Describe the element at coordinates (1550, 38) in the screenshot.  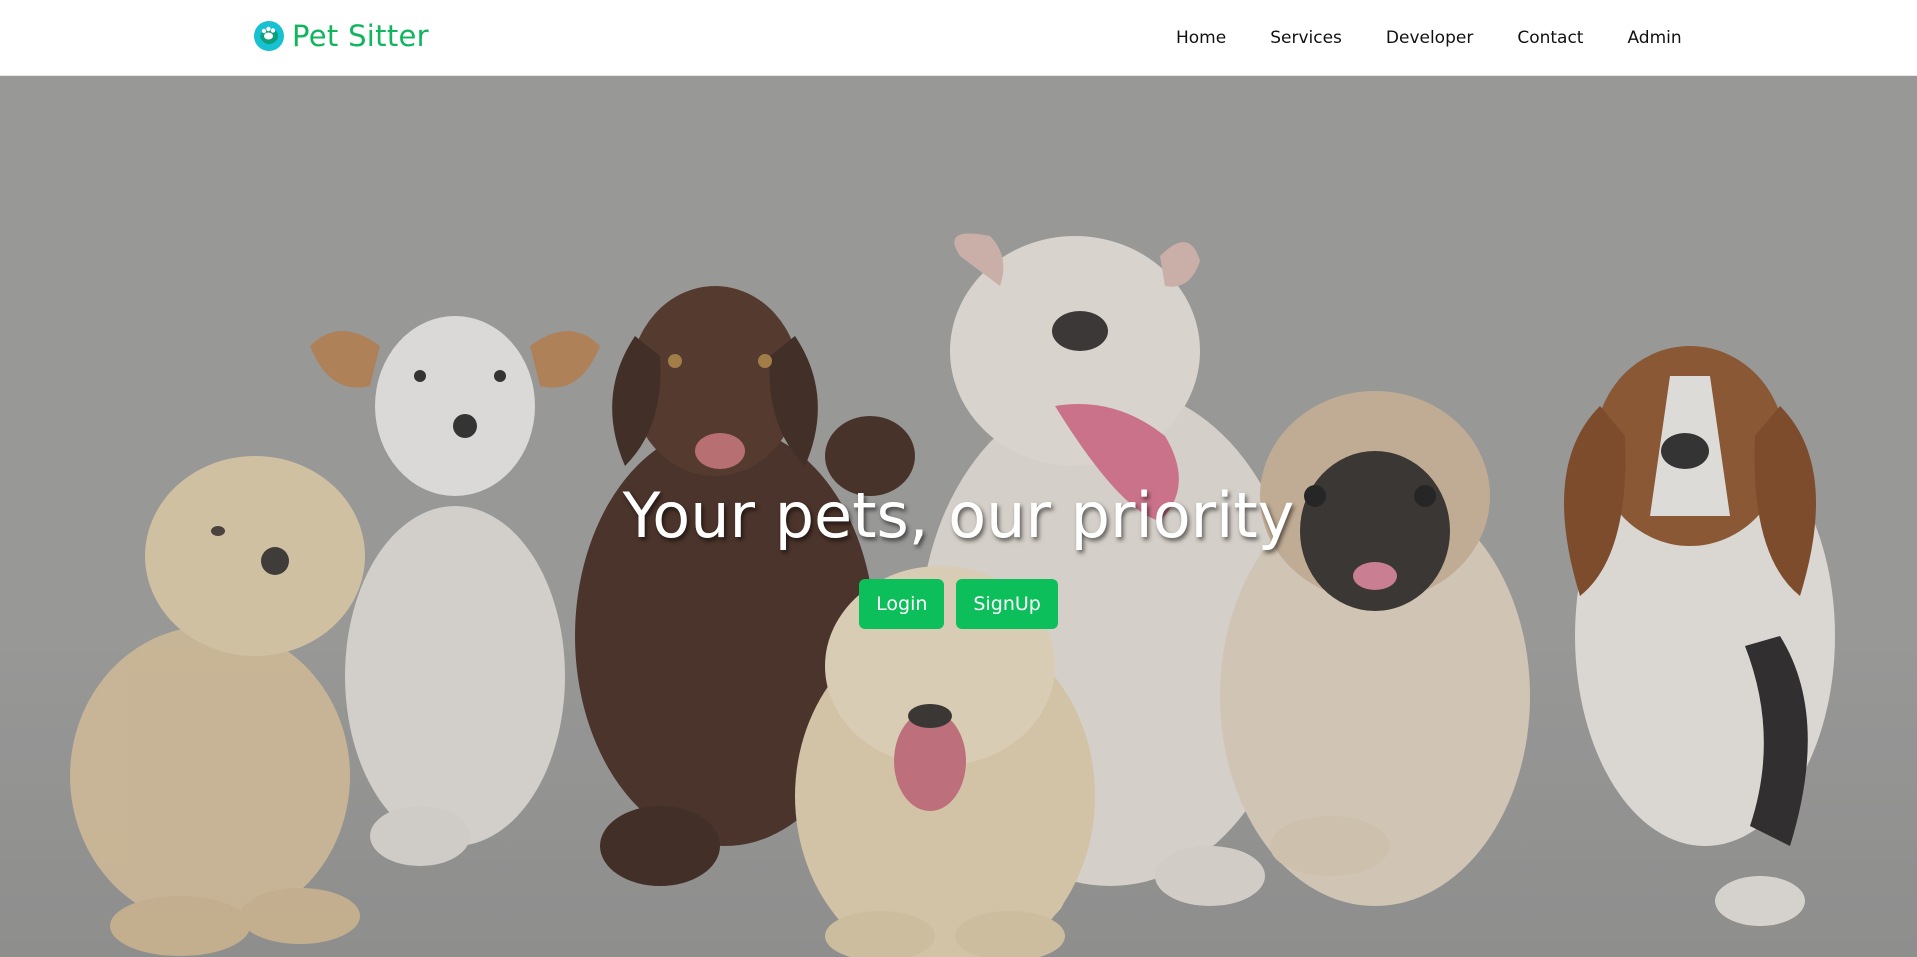
I see `nav-contact: Contact` at that location.